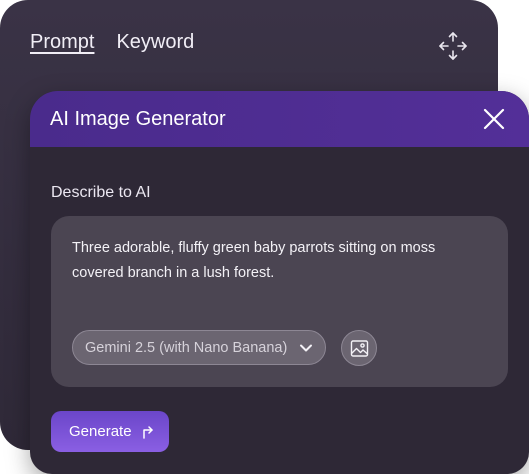 The width and height of the screenshot is (529, 474). Describe the element at coordinates (453, 46) in the screenshot. I see `move-arrows-icon` at that location.